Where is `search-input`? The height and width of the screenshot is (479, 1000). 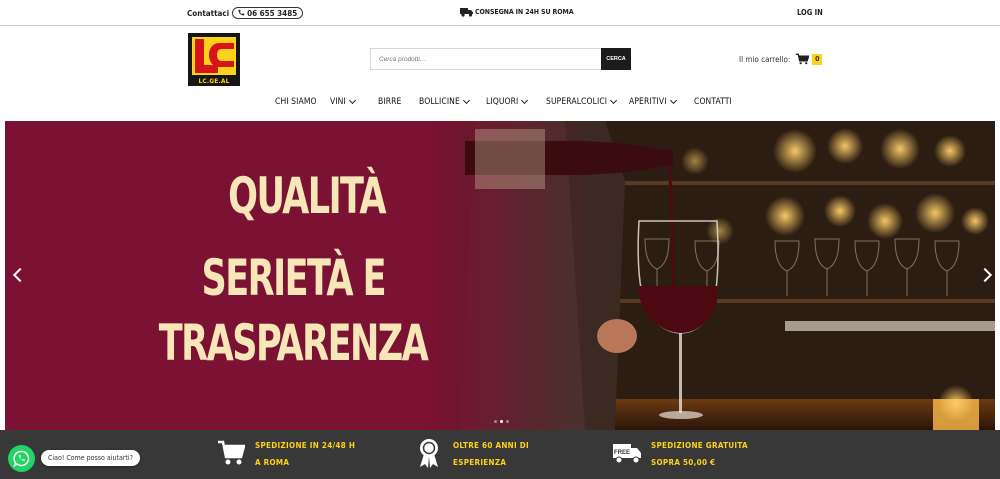
search-input is located at coordinates (485, 59).